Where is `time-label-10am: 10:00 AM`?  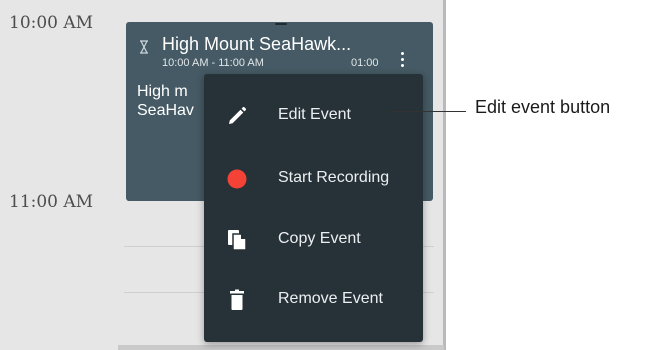
time-label-10am: 10:00 AM is located at coordinates (51, 23).